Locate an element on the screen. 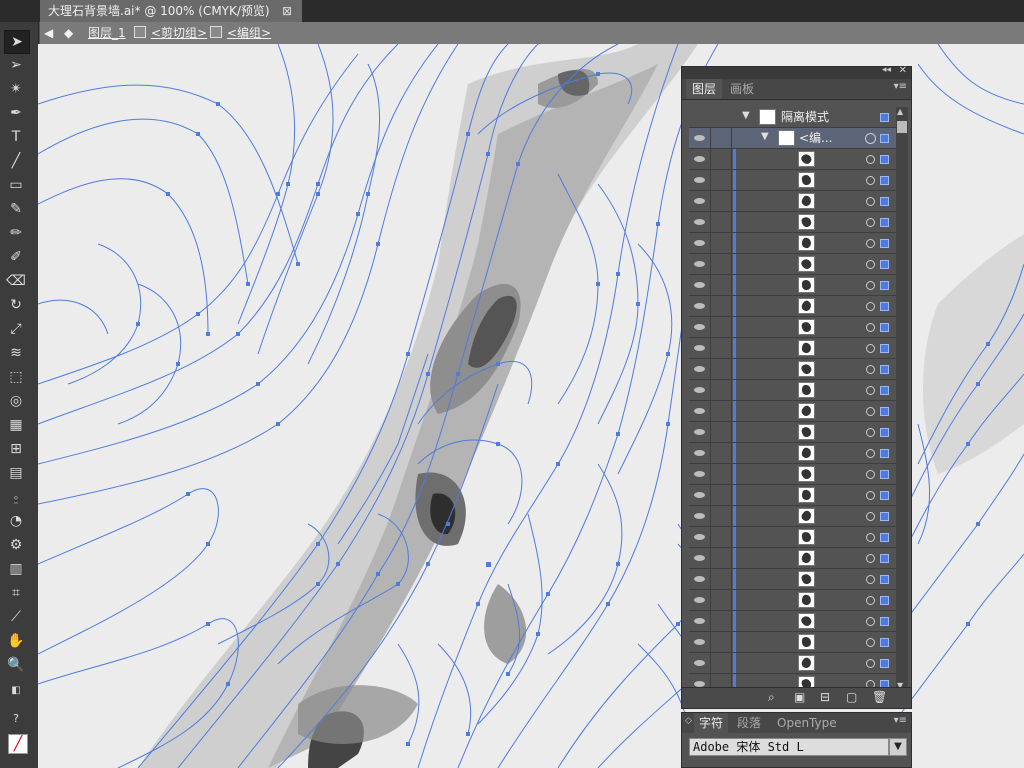 Image resolution: width=1024 pixels, height=768 pixels. expand-triangle-icon: ▼ is located at coordinates (765, 136).